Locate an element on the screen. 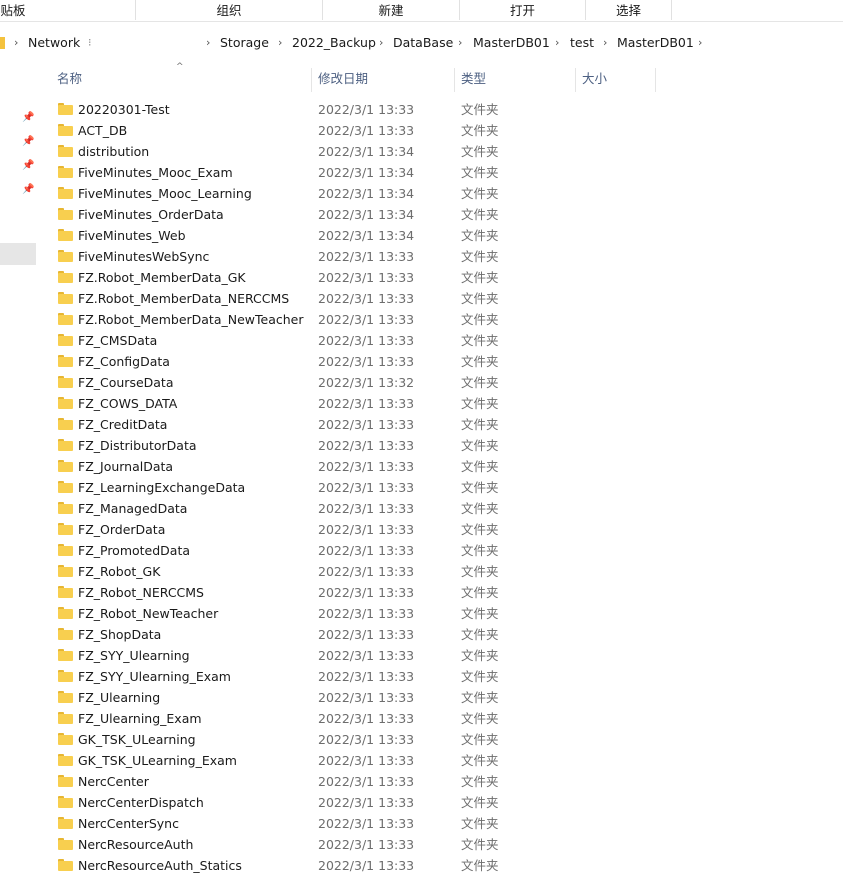  table-row: FZ_JournalData 2022/3/1 13:33 文件夹 is located at coordinates (439, 466).